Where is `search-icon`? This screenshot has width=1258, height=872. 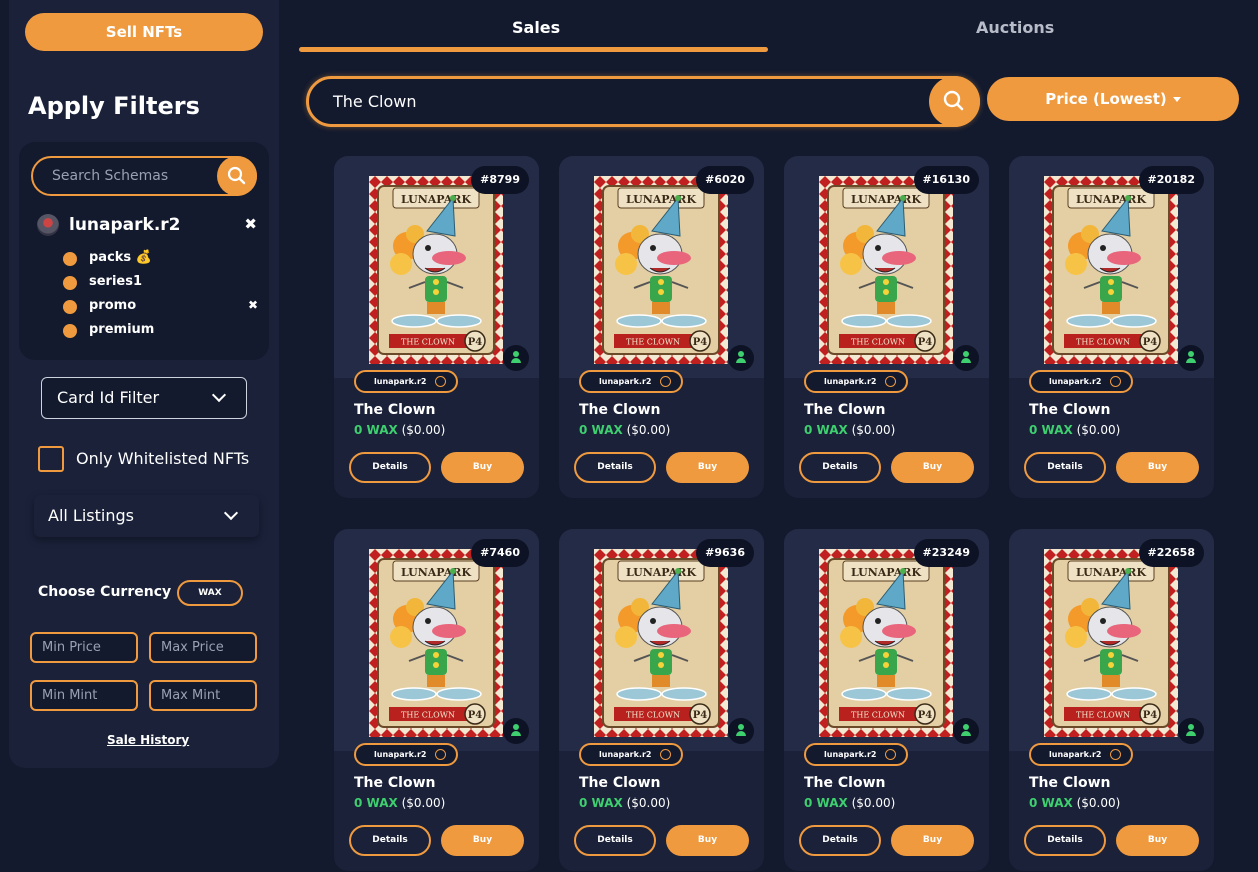 search-icon is located at coordinates (953, 100).